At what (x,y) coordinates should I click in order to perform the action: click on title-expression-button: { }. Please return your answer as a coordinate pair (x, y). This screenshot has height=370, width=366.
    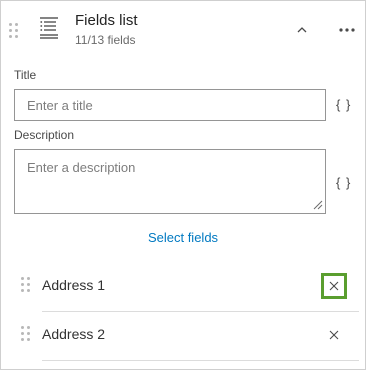
    Looking at the image, I should click on (343, 104).